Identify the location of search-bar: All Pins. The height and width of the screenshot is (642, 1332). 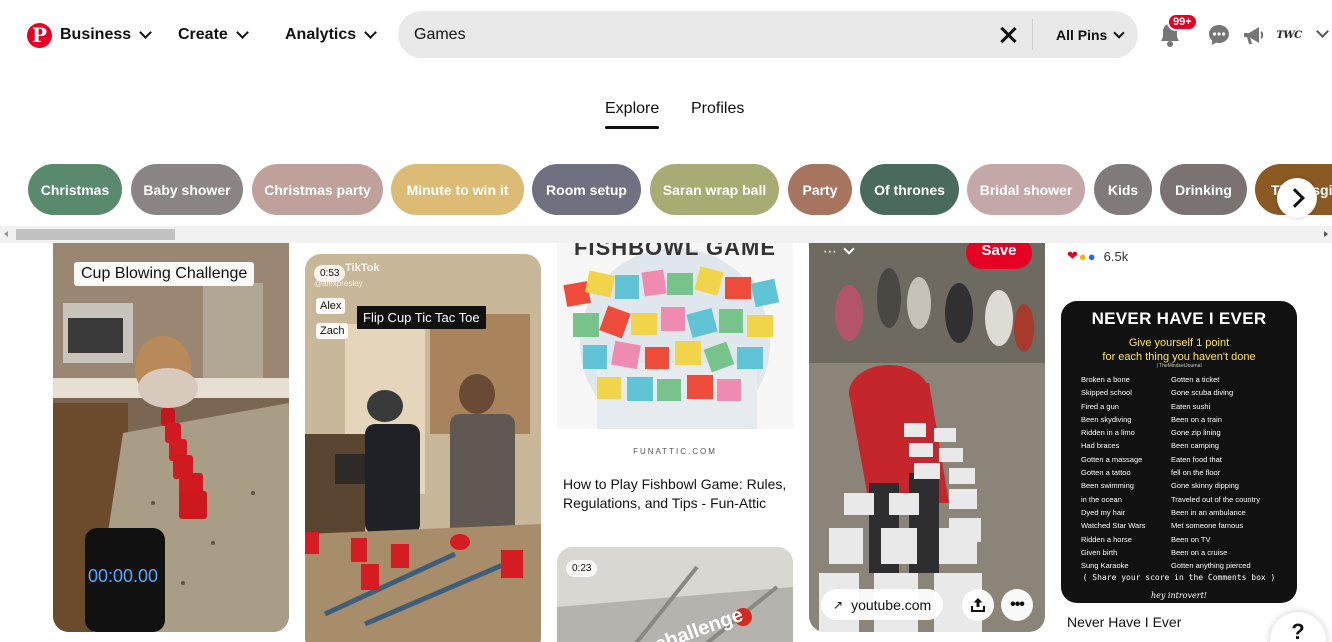
(768, 34).